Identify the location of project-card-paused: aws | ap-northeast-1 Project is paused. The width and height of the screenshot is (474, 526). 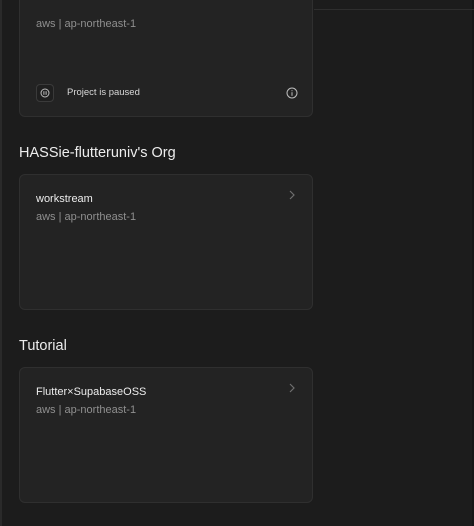
(166, 58).